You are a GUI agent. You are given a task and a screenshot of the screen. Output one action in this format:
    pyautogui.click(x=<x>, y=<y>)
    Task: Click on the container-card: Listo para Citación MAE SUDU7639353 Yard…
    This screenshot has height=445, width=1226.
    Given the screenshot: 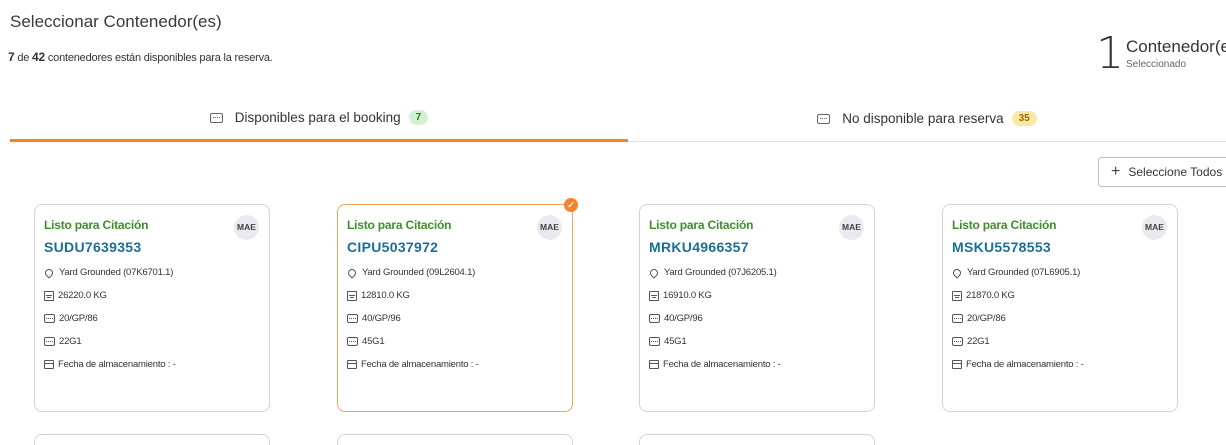 What is the action you would take?
    pyautogui.click(x=152, y=308)
    